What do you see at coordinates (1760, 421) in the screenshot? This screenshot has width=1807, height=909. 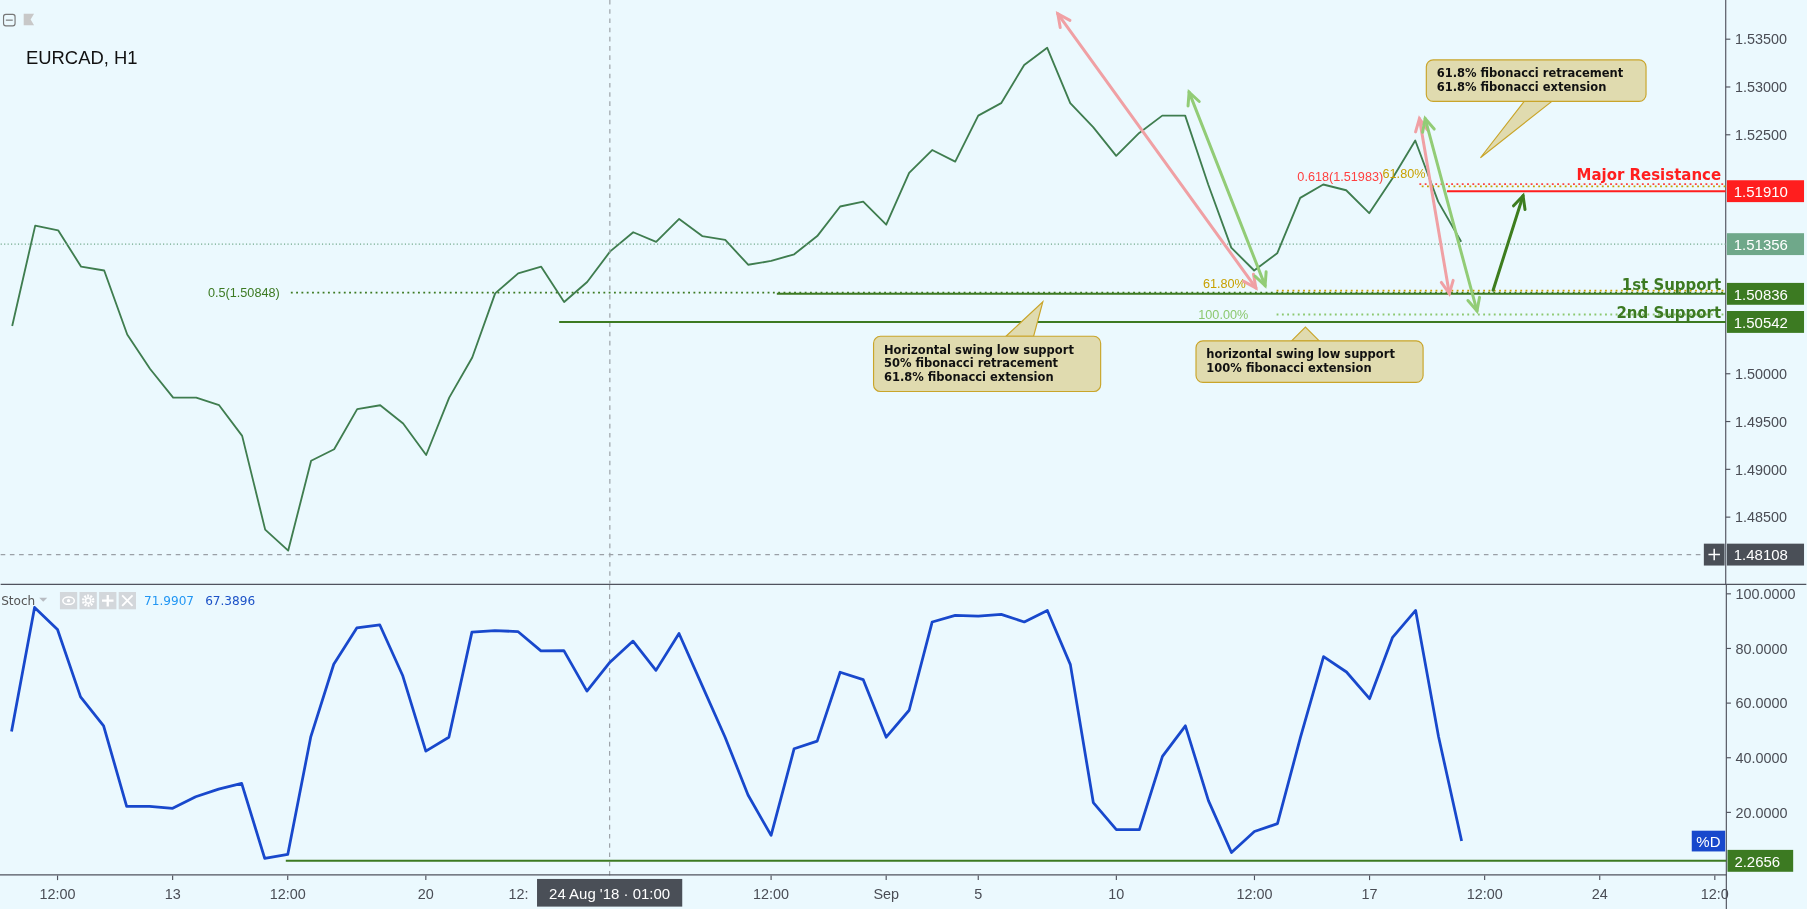 I see `axis-label: 1.49500` at bounding box center [1760, 421].